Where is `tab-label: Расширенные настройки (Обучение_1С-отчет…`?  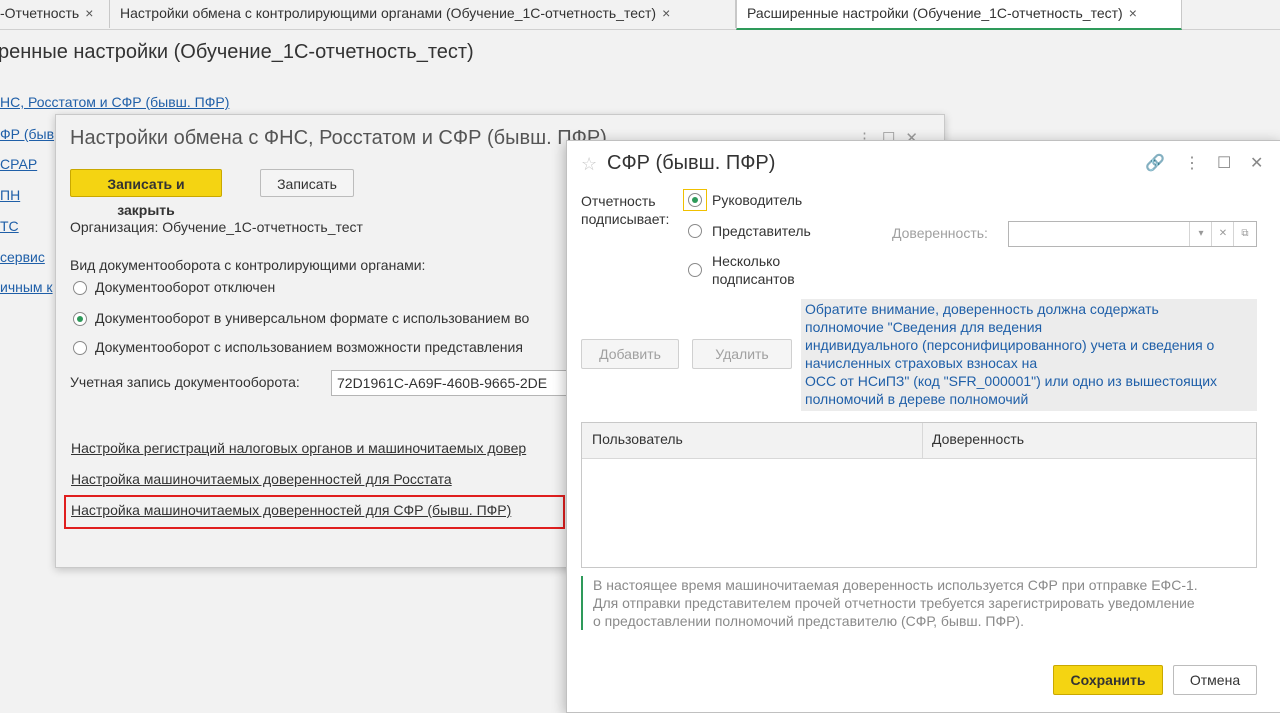
tab-label: Расширенные настройки (Обучение_1С-отчет… is located at coordinates (935, 13).